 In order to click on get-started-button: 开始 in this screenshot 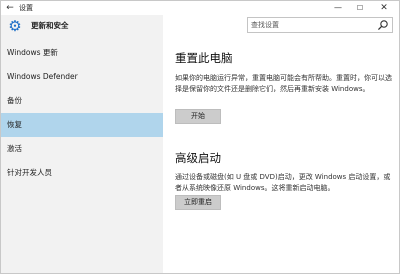, I will do `click(198, 116)`.